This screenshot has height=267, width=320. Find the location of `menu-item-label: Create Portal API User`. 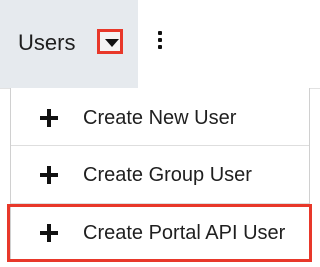

menu-item-label: Create Portal API User is located at coordinates (184, 232).